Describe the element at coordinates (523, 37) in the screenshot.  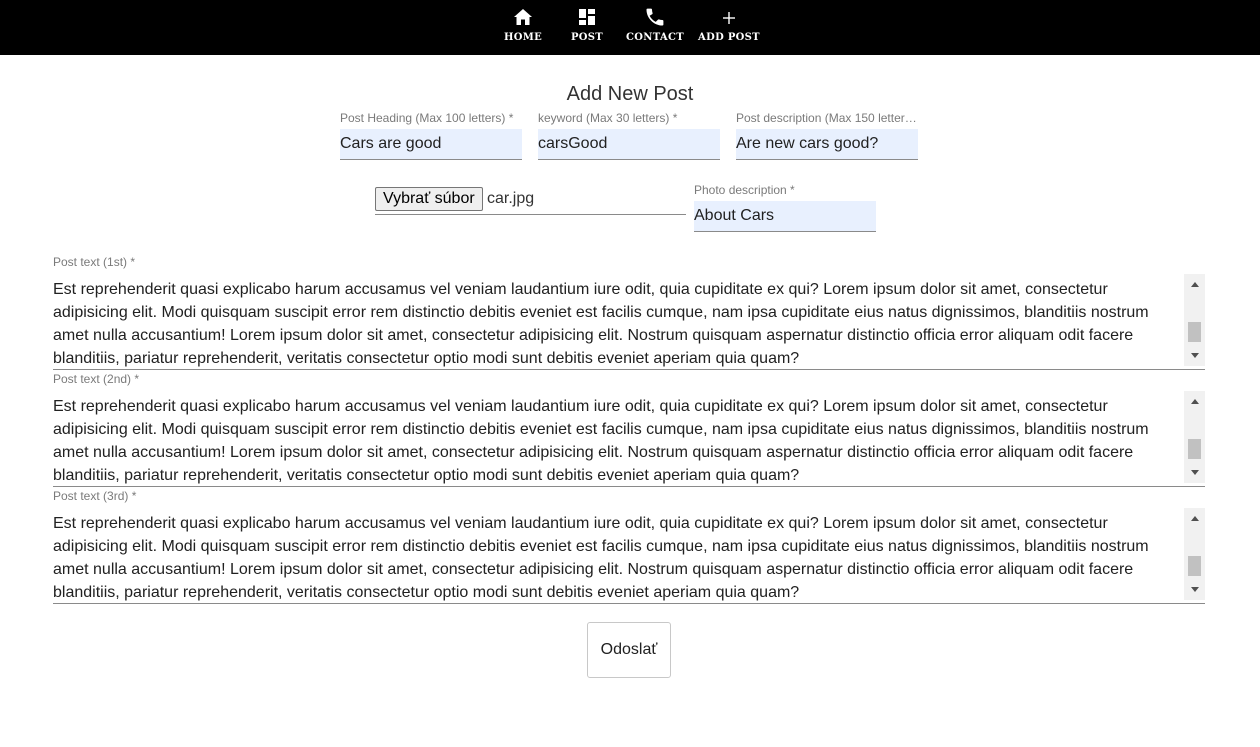
I see `nav-home-label: HOME` at that location.